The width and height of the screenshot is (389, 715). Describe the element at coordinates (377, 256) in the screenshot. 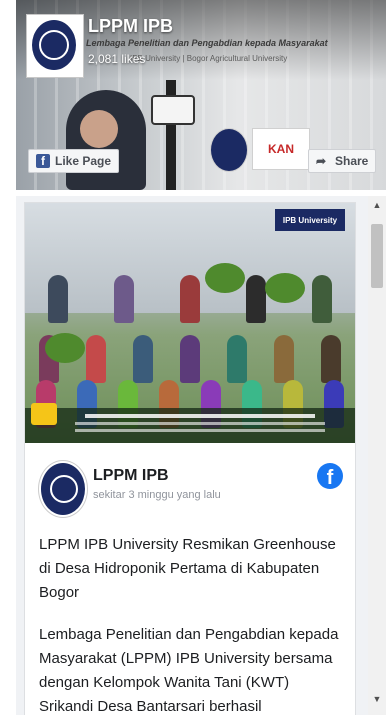

I see `scroll-thumb` at that location.